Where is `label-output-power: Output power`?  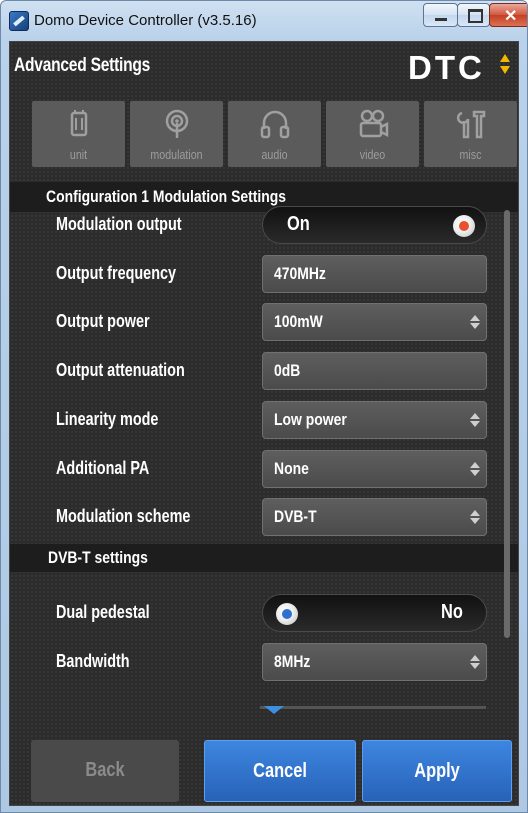 label-output-power: Output power is located at coordinates (103, 321).